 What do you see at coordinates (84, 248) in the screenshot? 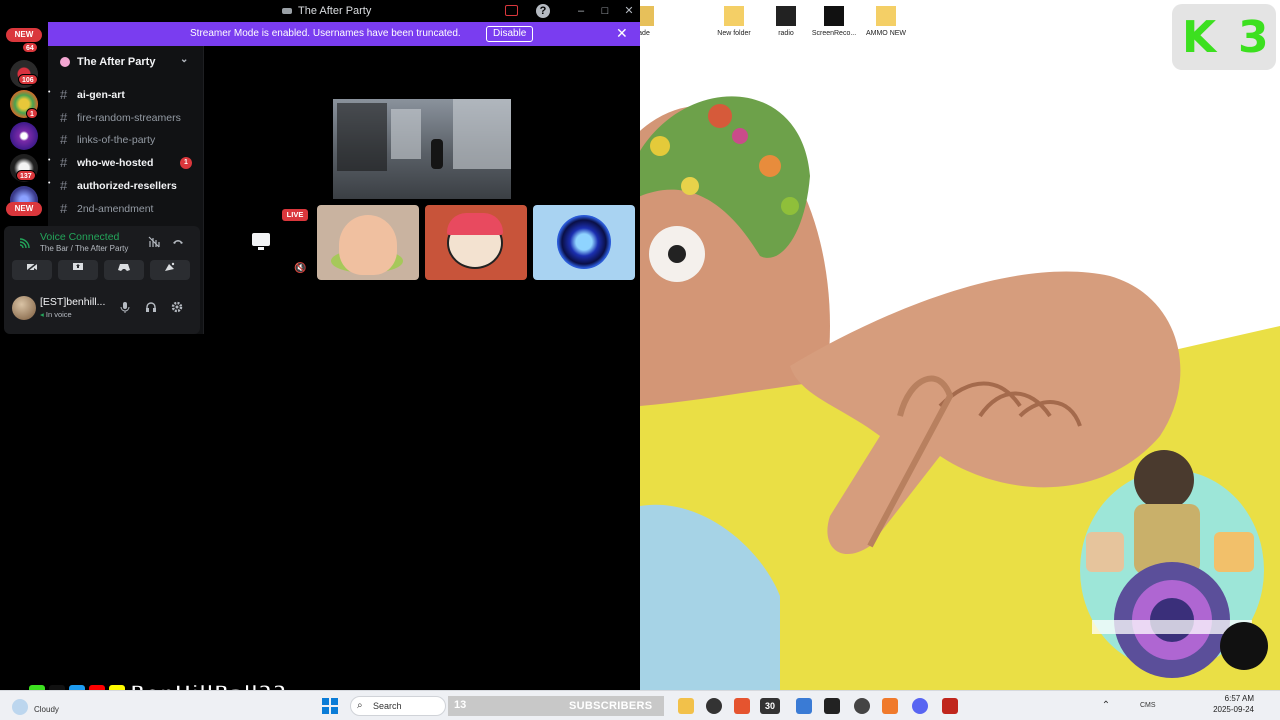
I see `voice-location: The Bar / The After Party` at bounding box center [84, 248].